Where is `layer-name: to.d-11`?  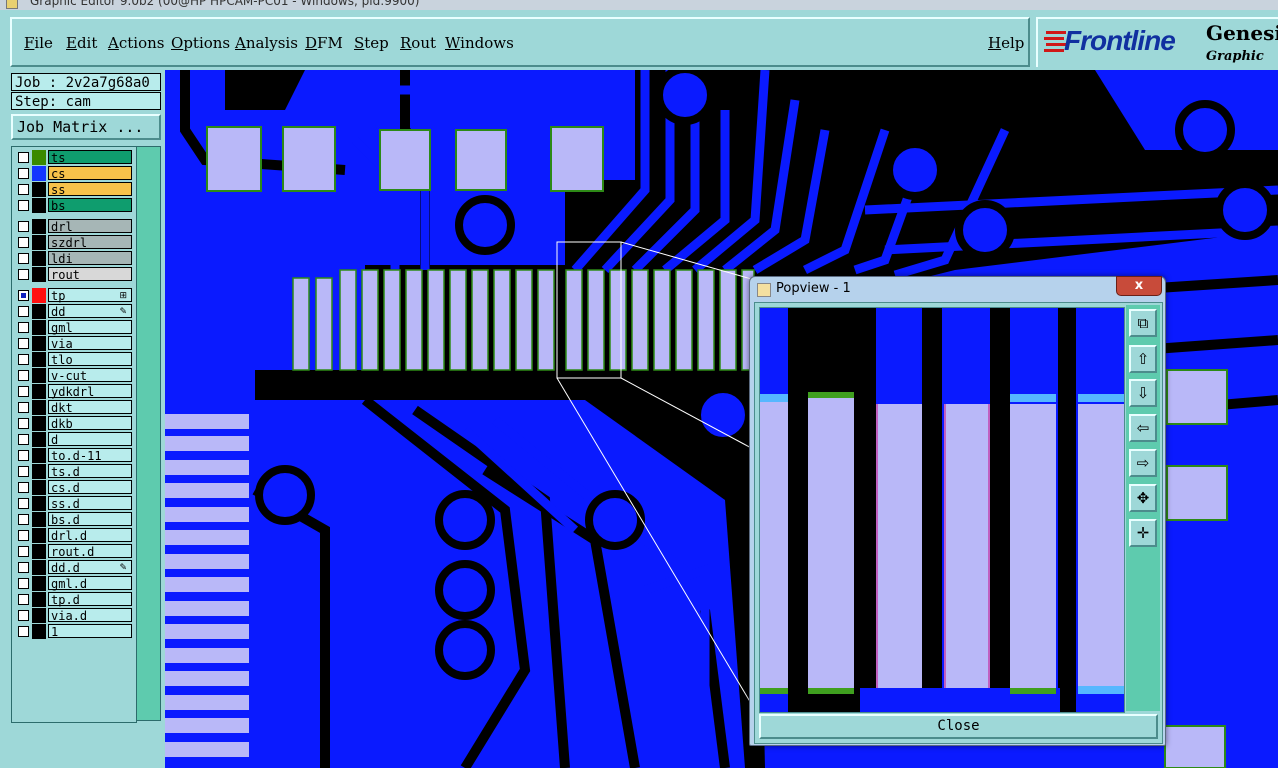 layer-name: to.d-11 is located at coordinates (90, 455).